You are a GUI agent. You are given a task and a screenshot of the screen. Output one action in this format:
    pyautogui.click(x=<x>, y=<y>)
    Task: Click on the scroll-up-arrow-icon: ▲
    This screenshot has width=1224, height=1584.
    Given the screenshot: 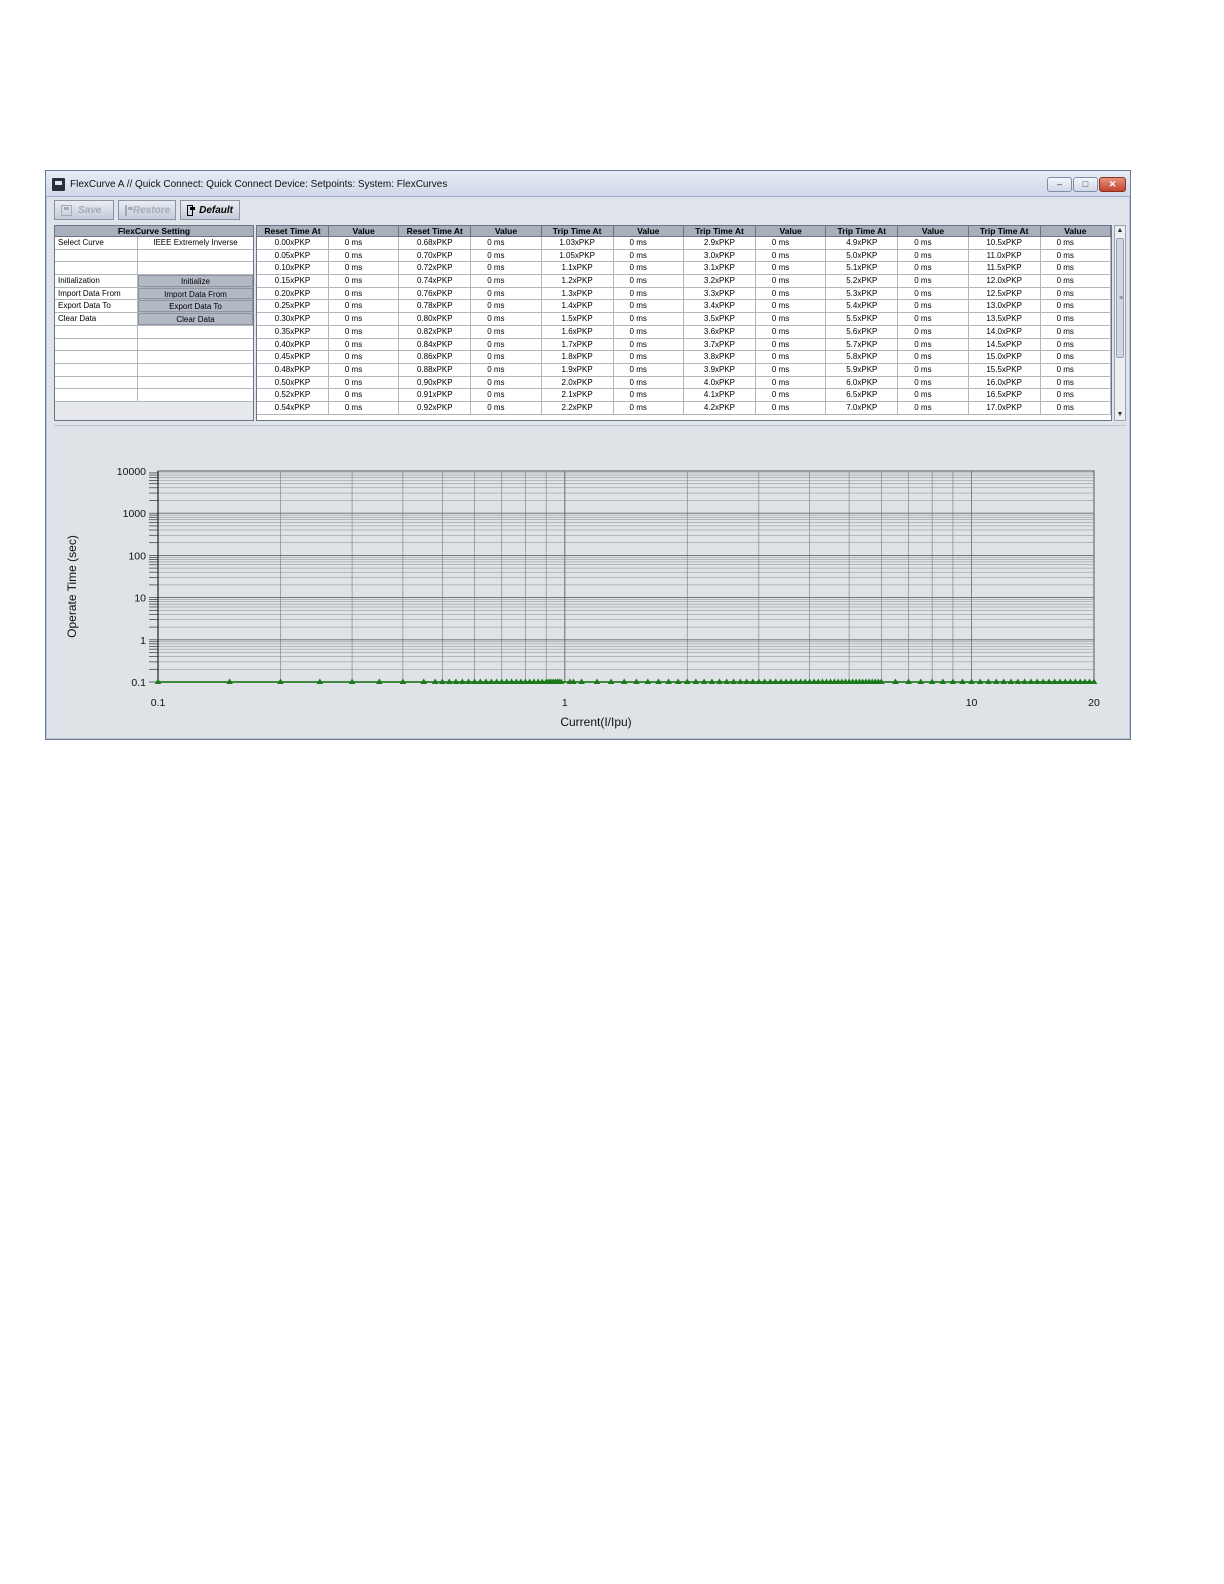 What is the action you would take?
    pyautogui.click(x=1120, y=231)
    